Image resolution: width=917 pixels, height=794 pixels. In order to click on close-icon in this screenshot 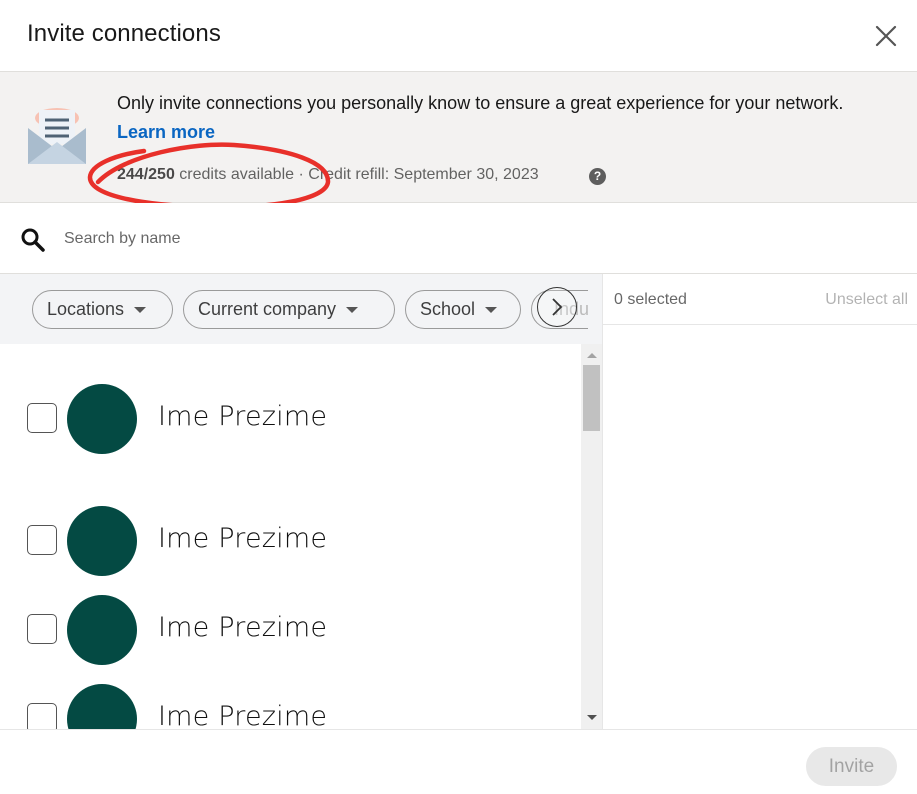, I will do `click(886, 36)`.